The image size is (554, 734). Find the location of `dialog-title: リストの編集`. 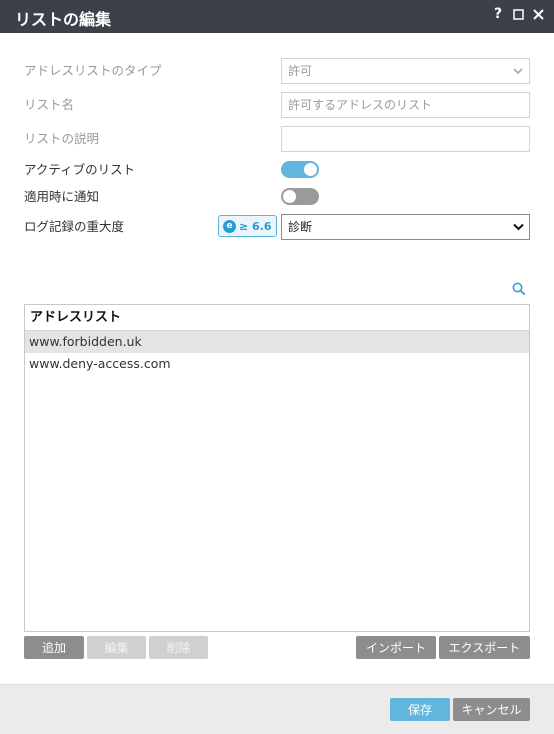

dialog-title: リストの編集 is located at coordinates (63, 19).